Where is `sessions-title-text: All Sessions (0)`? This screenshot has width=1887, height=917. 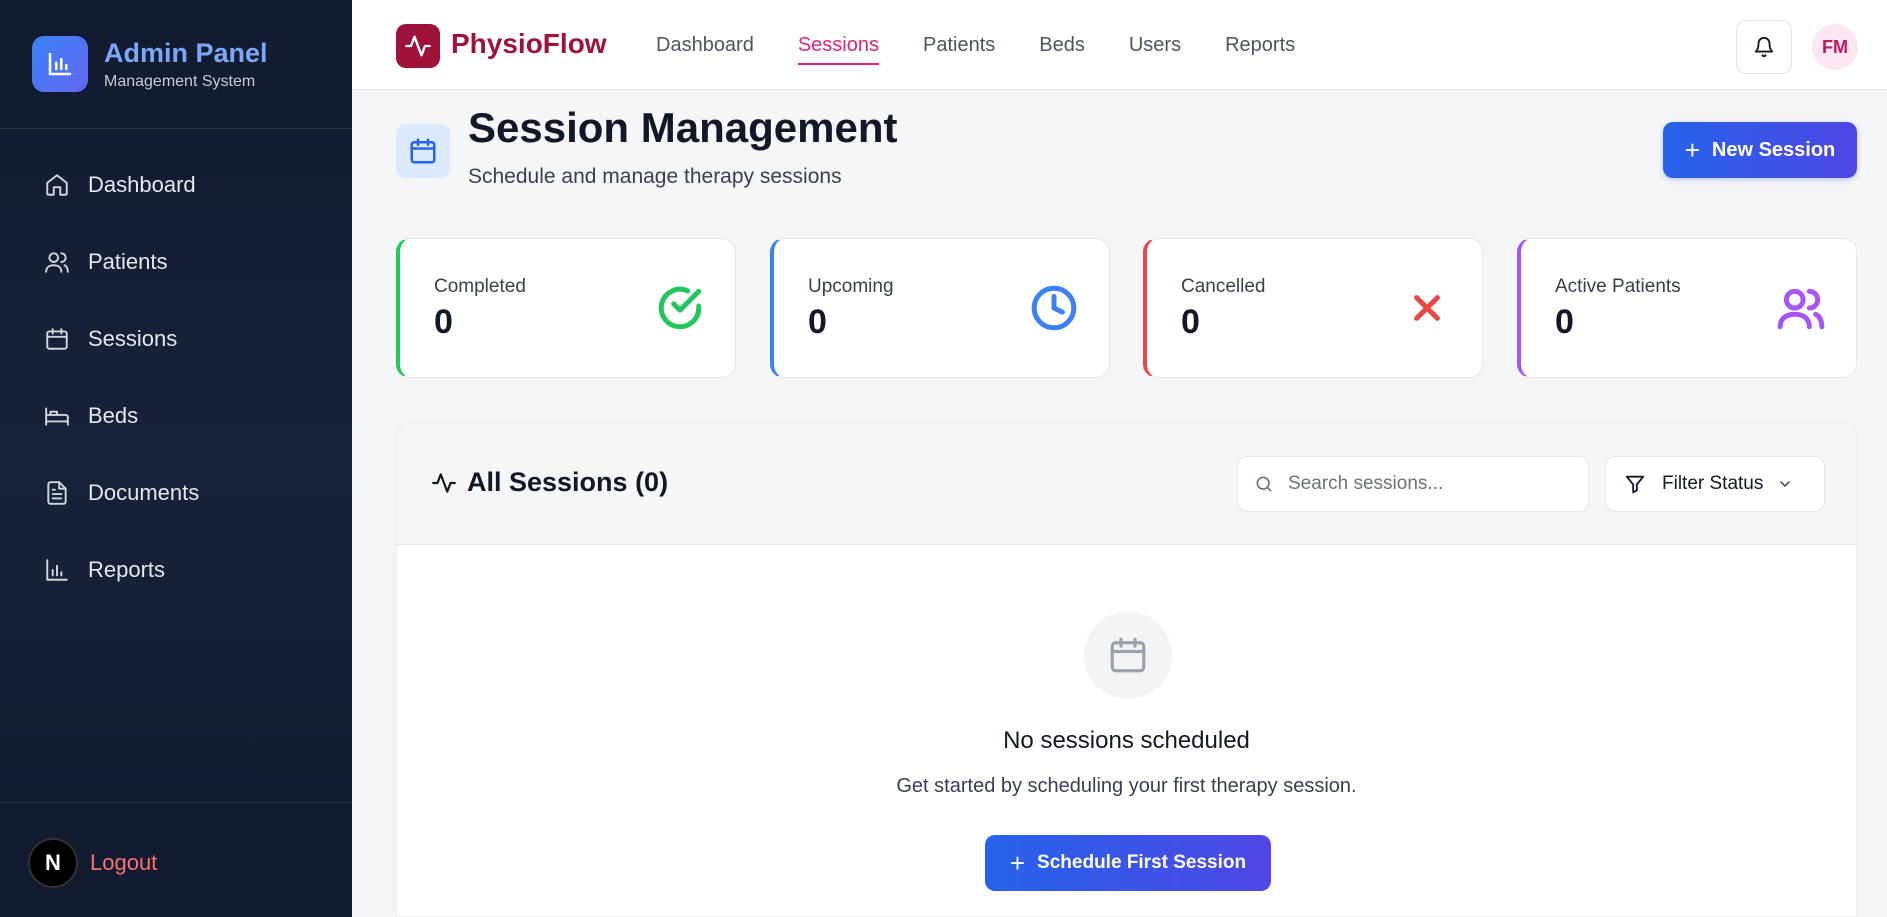
sessions-title-text: All Sessions (0) is located at coordinates (568, 482).